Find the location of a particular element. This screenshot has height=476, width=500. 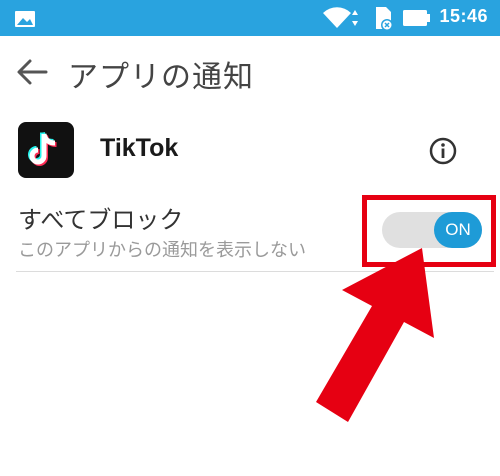

status-time: 15:46 is located at coordinates (463, 16).